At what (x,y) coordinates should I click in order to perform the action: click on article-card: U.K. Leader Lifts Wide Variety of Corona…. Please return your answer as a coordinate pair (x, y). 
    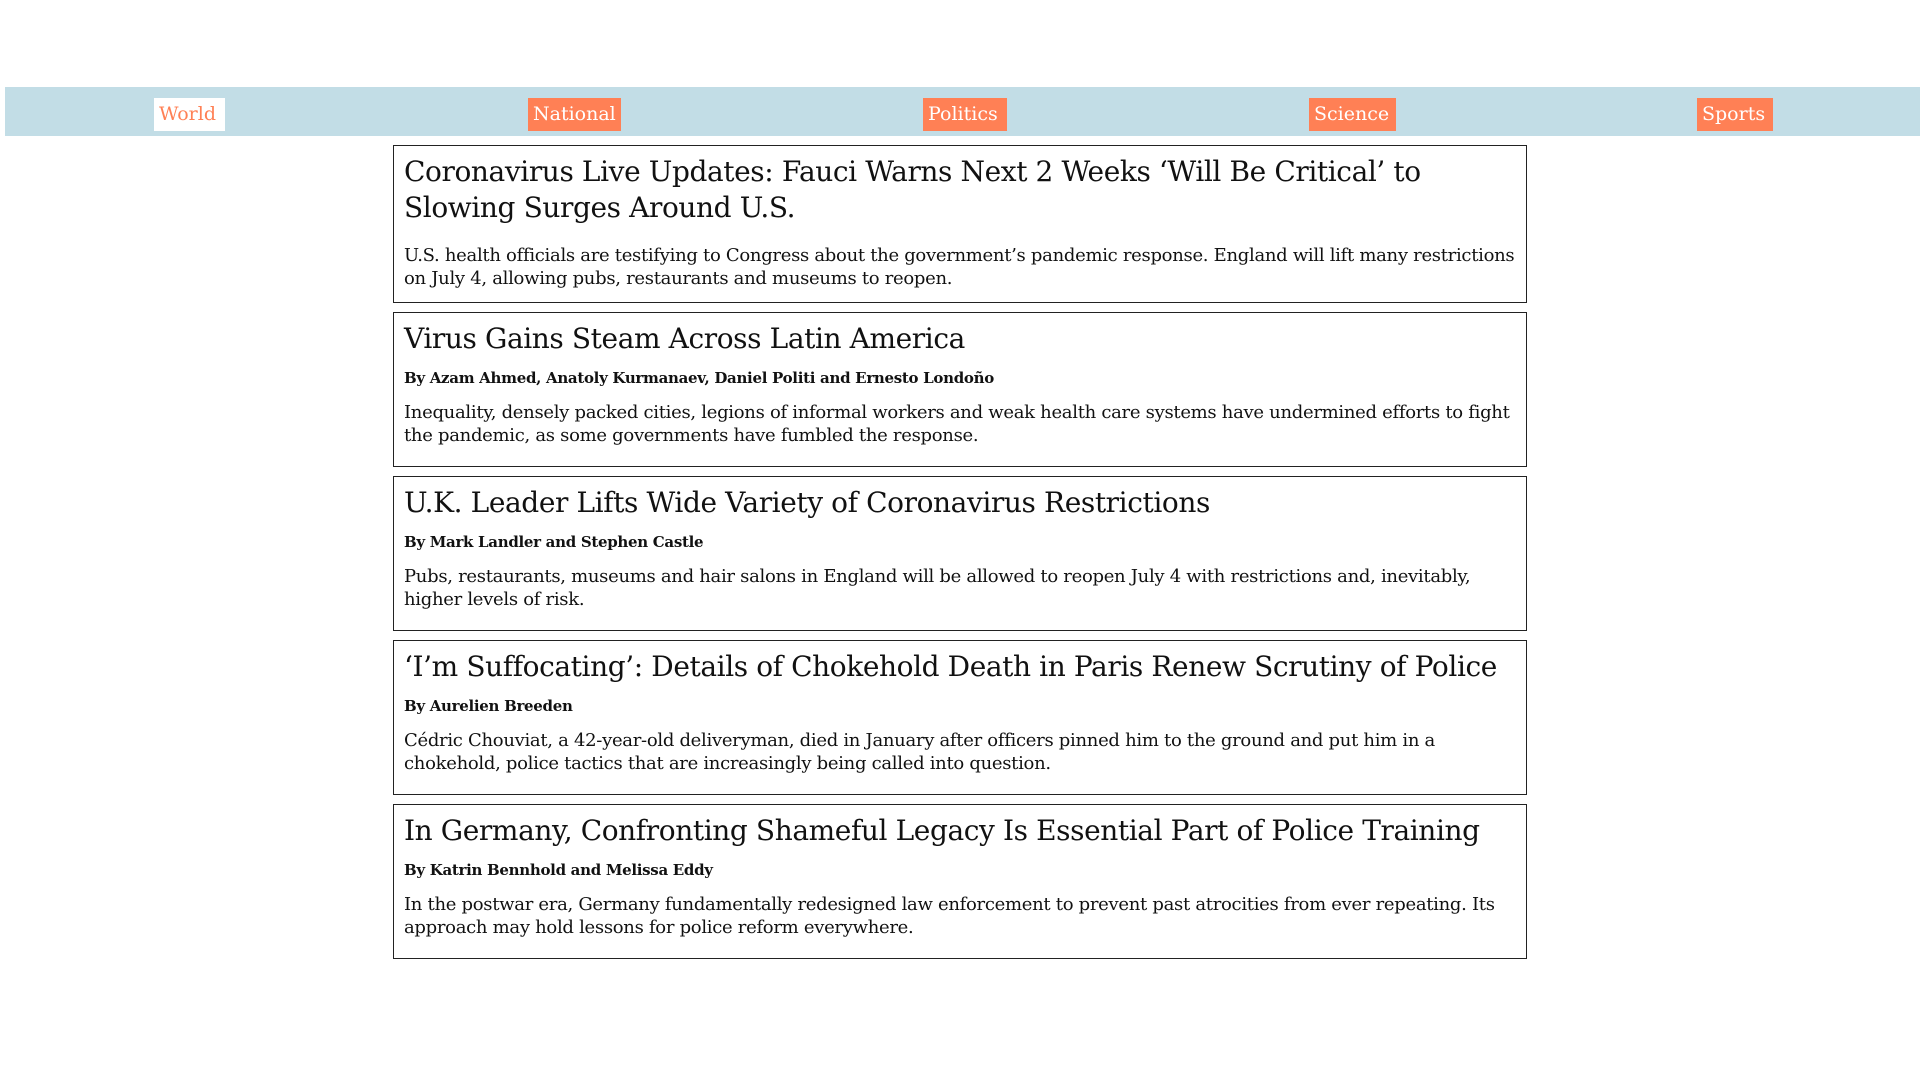
    Looking at the image, I should click on (960, 553).